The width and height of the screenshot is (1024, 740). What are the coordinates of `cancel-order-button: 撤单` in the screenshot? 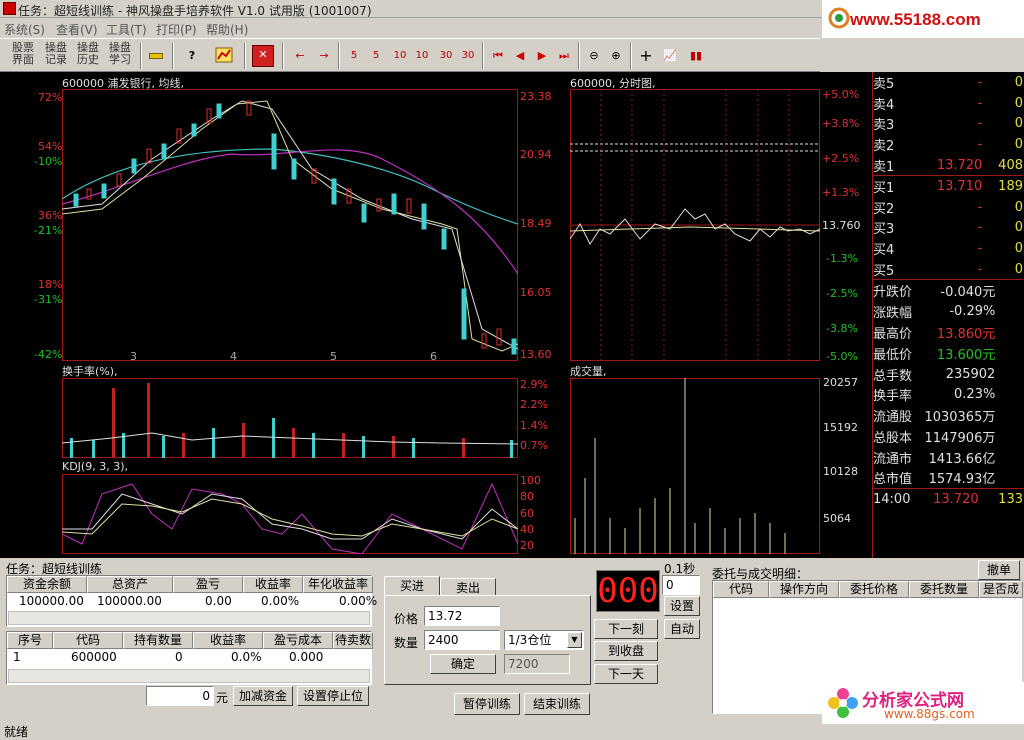 It's located at (999, 570).